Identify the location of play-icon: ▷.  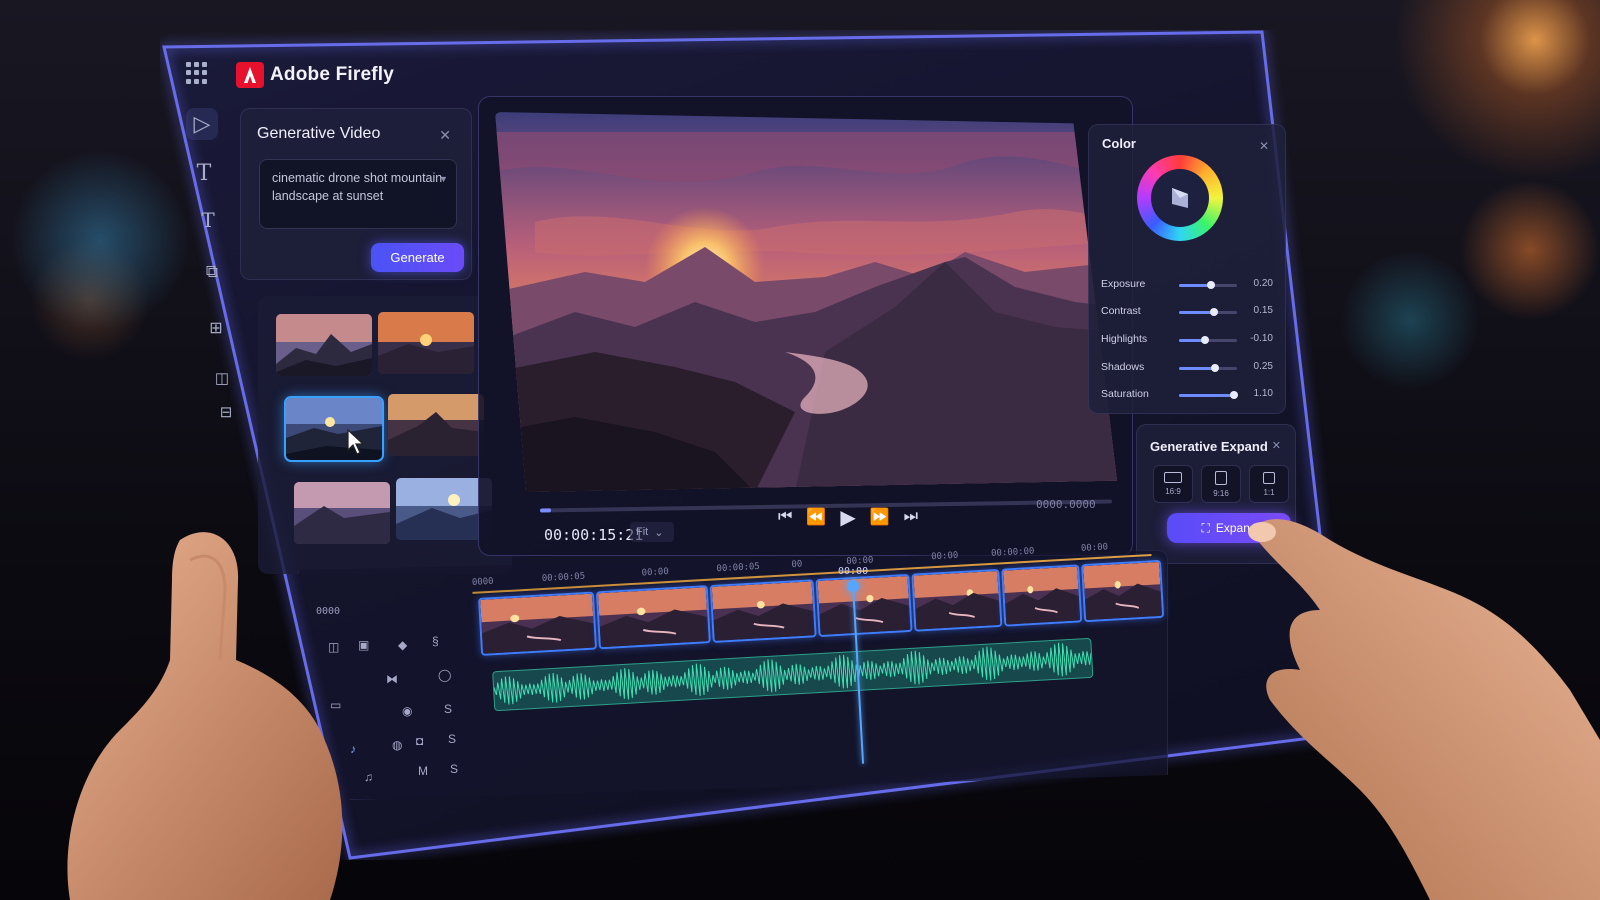
(202, 124).